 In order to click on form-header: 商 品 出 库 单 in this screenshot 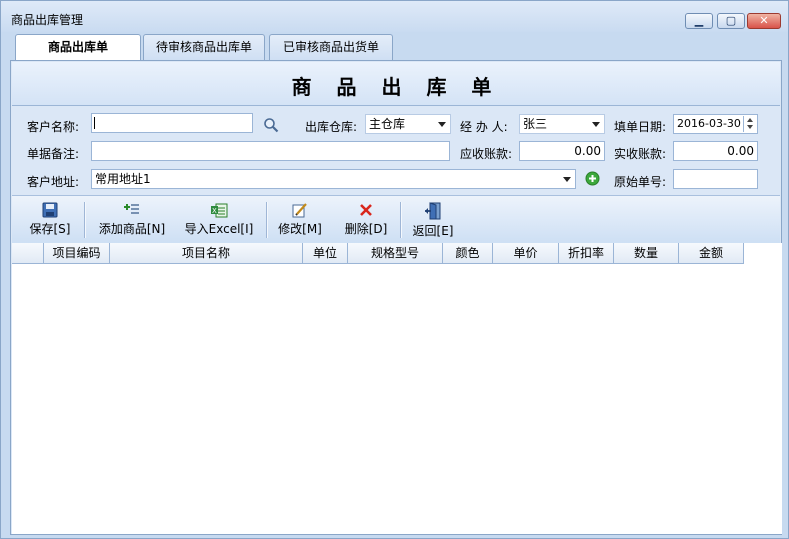, I will do `click(396, 84)`.